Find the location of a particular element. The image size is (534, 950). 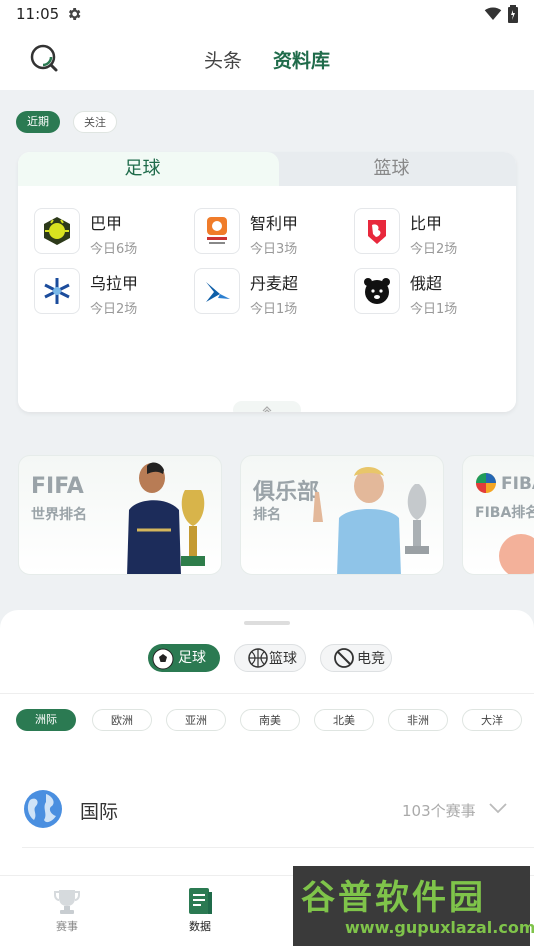

nav-label: 赛事 is located at coordinates (67, 926).